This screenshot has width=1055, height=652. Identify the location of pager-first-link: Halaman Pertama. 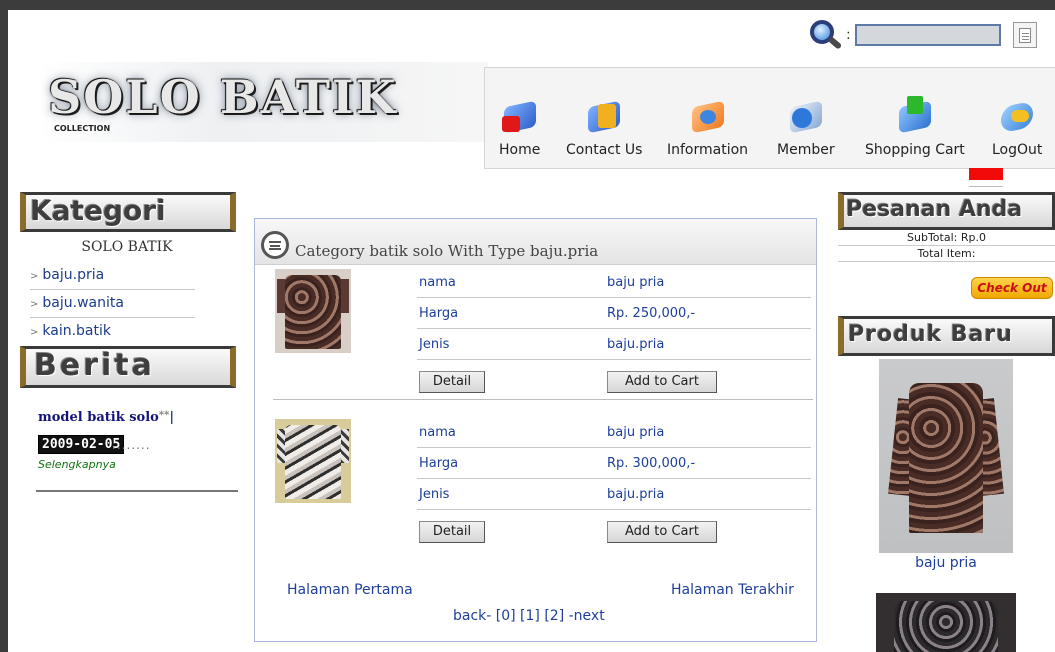
(350, 590).